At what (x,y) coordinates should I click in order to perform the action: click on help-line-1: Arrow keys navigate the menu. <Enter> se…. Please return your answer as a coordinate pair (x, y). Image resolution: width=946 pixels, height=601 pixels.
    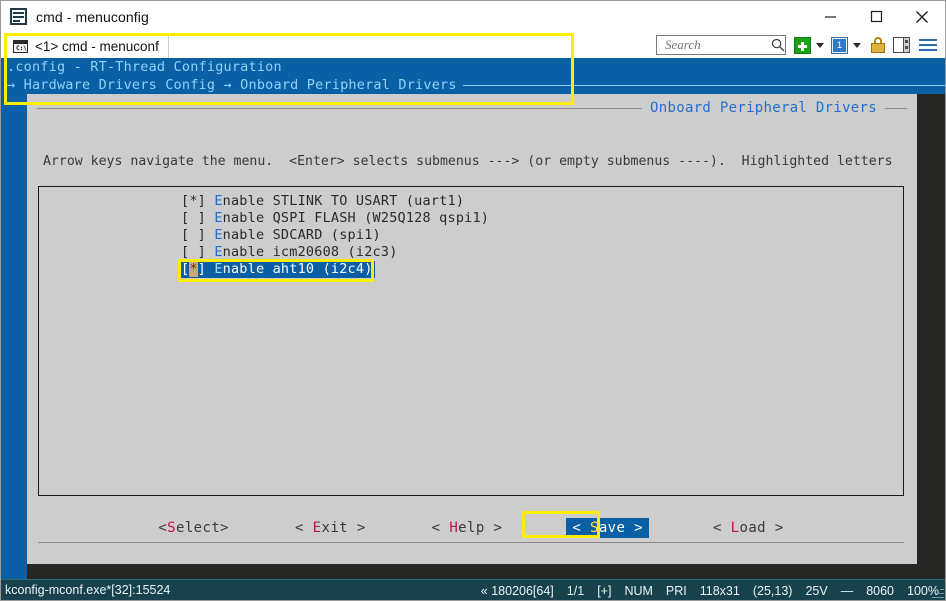
    Looking at the image, I should click on (468, 161).